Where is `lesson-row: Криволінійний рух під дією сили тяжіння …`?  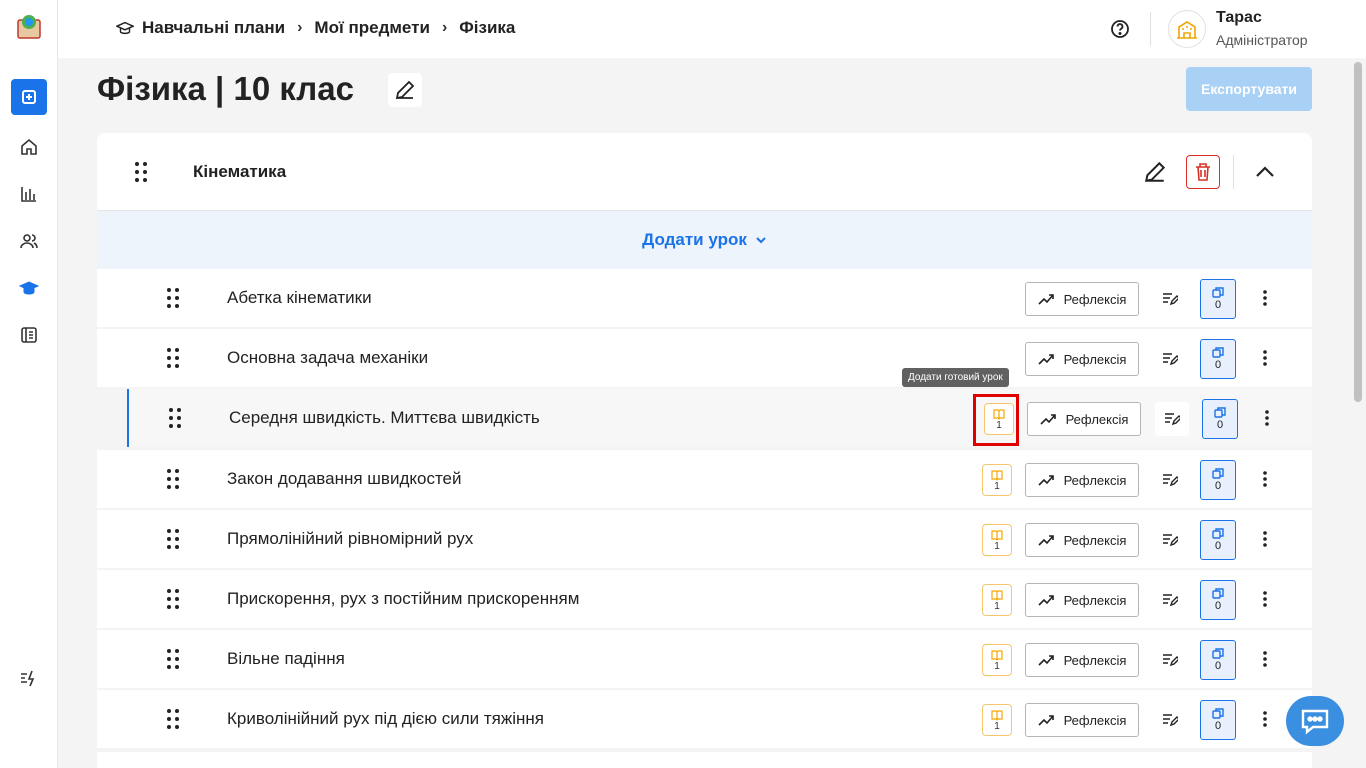
lesson-row: Криволінійний рух під дією сили тяжіння … is located at coordinates (704, 719).